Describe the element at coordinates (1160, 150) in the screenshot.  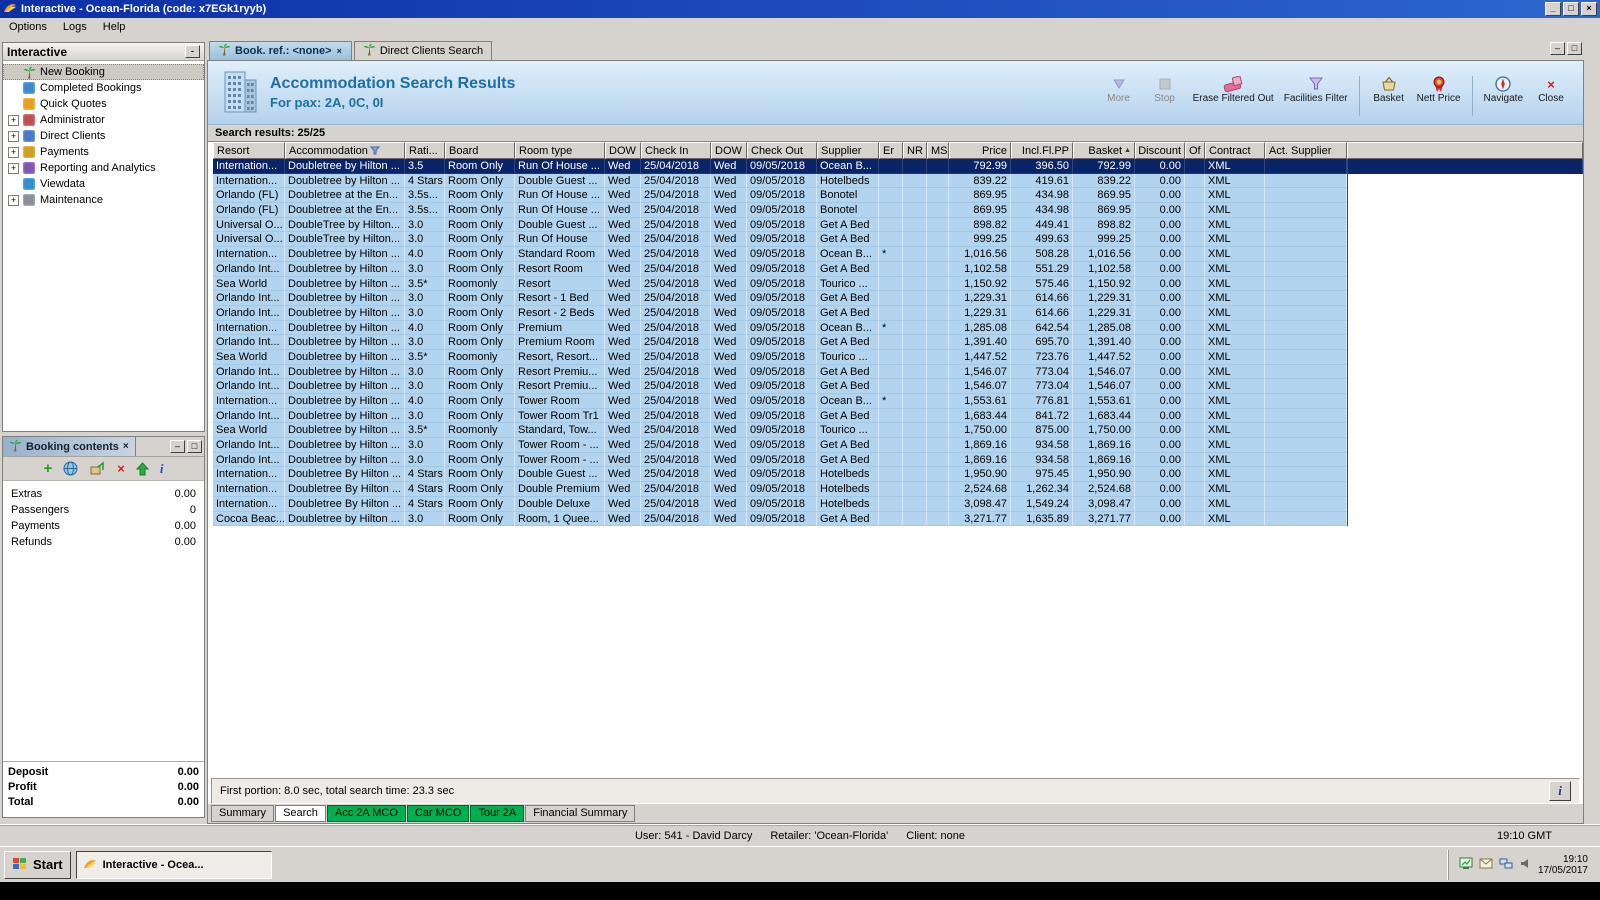
I see `column-header-discount: Discount` at that location.